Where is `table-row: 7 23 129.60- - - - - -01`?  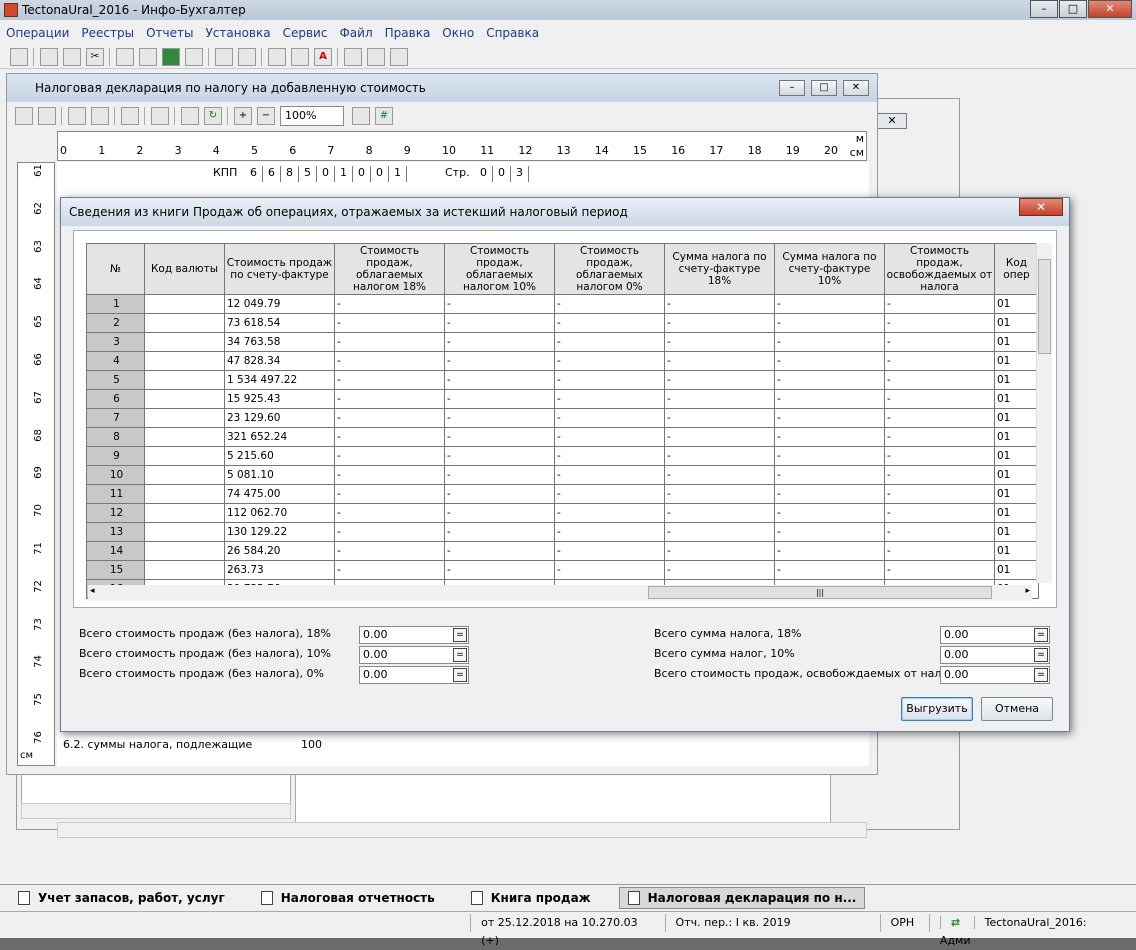
table-row: 7 23 129.60- - - - - -01 is located at coordinates (562, 418).